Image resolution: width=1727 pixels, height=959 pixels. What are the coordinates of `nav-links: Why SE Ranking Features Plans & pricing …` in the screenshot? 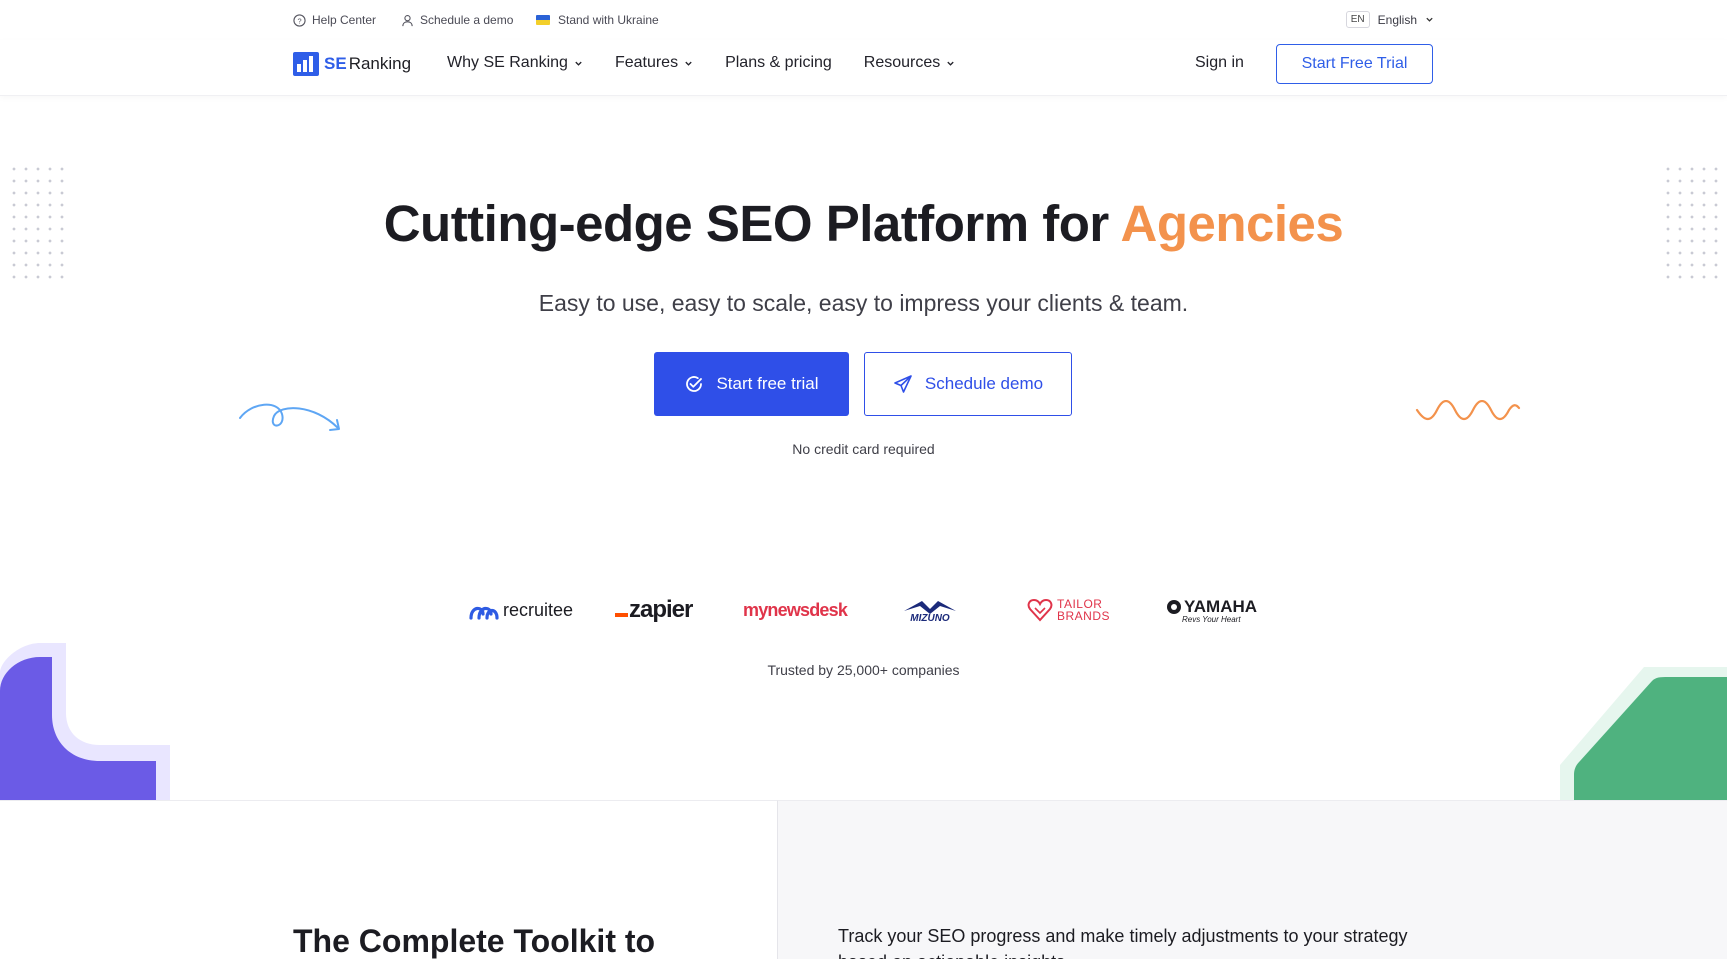 It's located at (701, 63).